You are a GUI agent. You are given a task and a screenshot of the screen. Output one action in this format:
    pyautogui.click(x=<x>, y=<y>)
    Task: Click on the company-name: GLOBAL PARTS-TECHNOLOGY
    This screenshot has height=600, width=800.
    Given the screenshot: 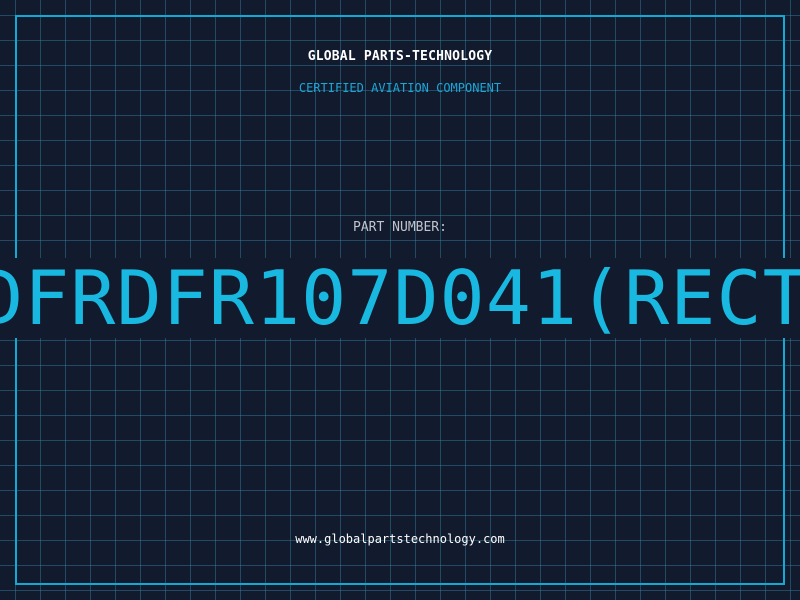 What is the action you would take?
    pyautogui.click(x=400, y=56)
    